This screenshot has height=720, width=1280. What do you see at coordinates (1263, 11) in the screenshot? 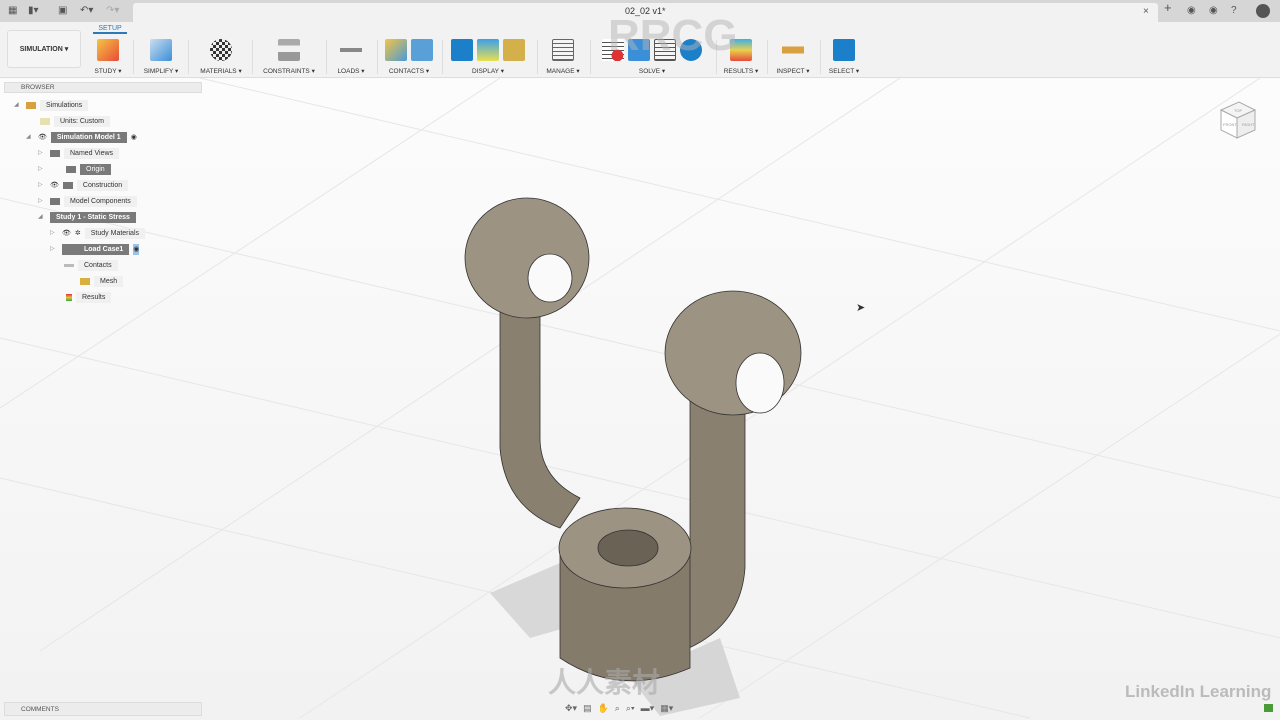
I see `avatar` at bounding box center [1263, 11].